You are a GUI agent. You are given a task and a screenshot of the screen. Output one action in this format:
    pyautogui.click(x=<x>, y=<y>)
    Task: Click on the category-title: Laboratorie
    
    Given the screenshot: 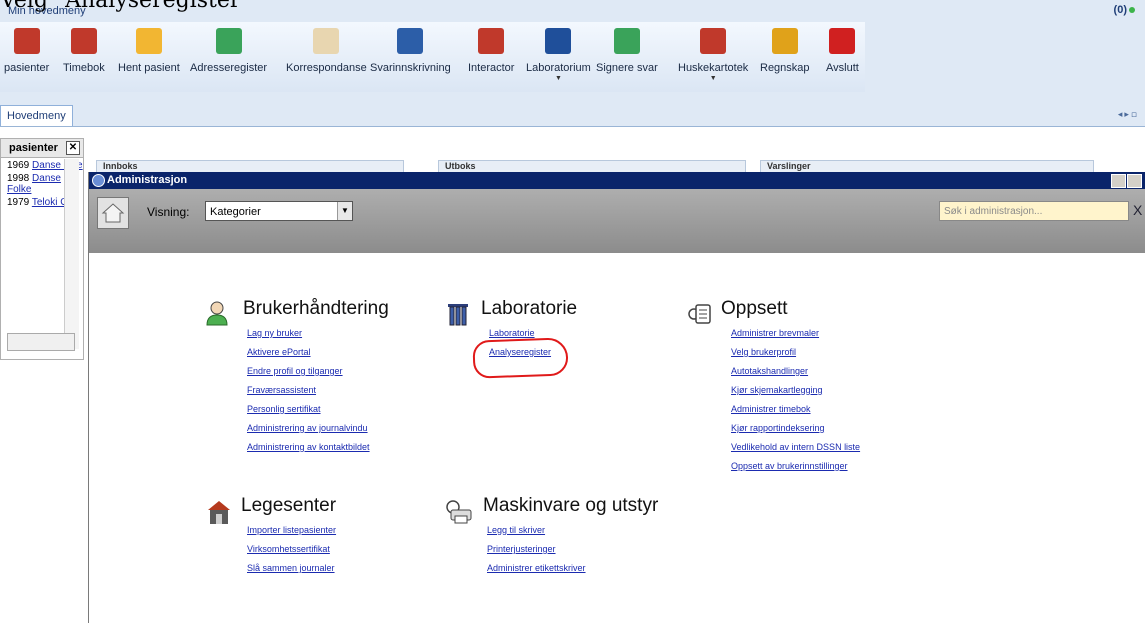 What is the action you would take?
    pyautogui.click(x=529, y=308)
    